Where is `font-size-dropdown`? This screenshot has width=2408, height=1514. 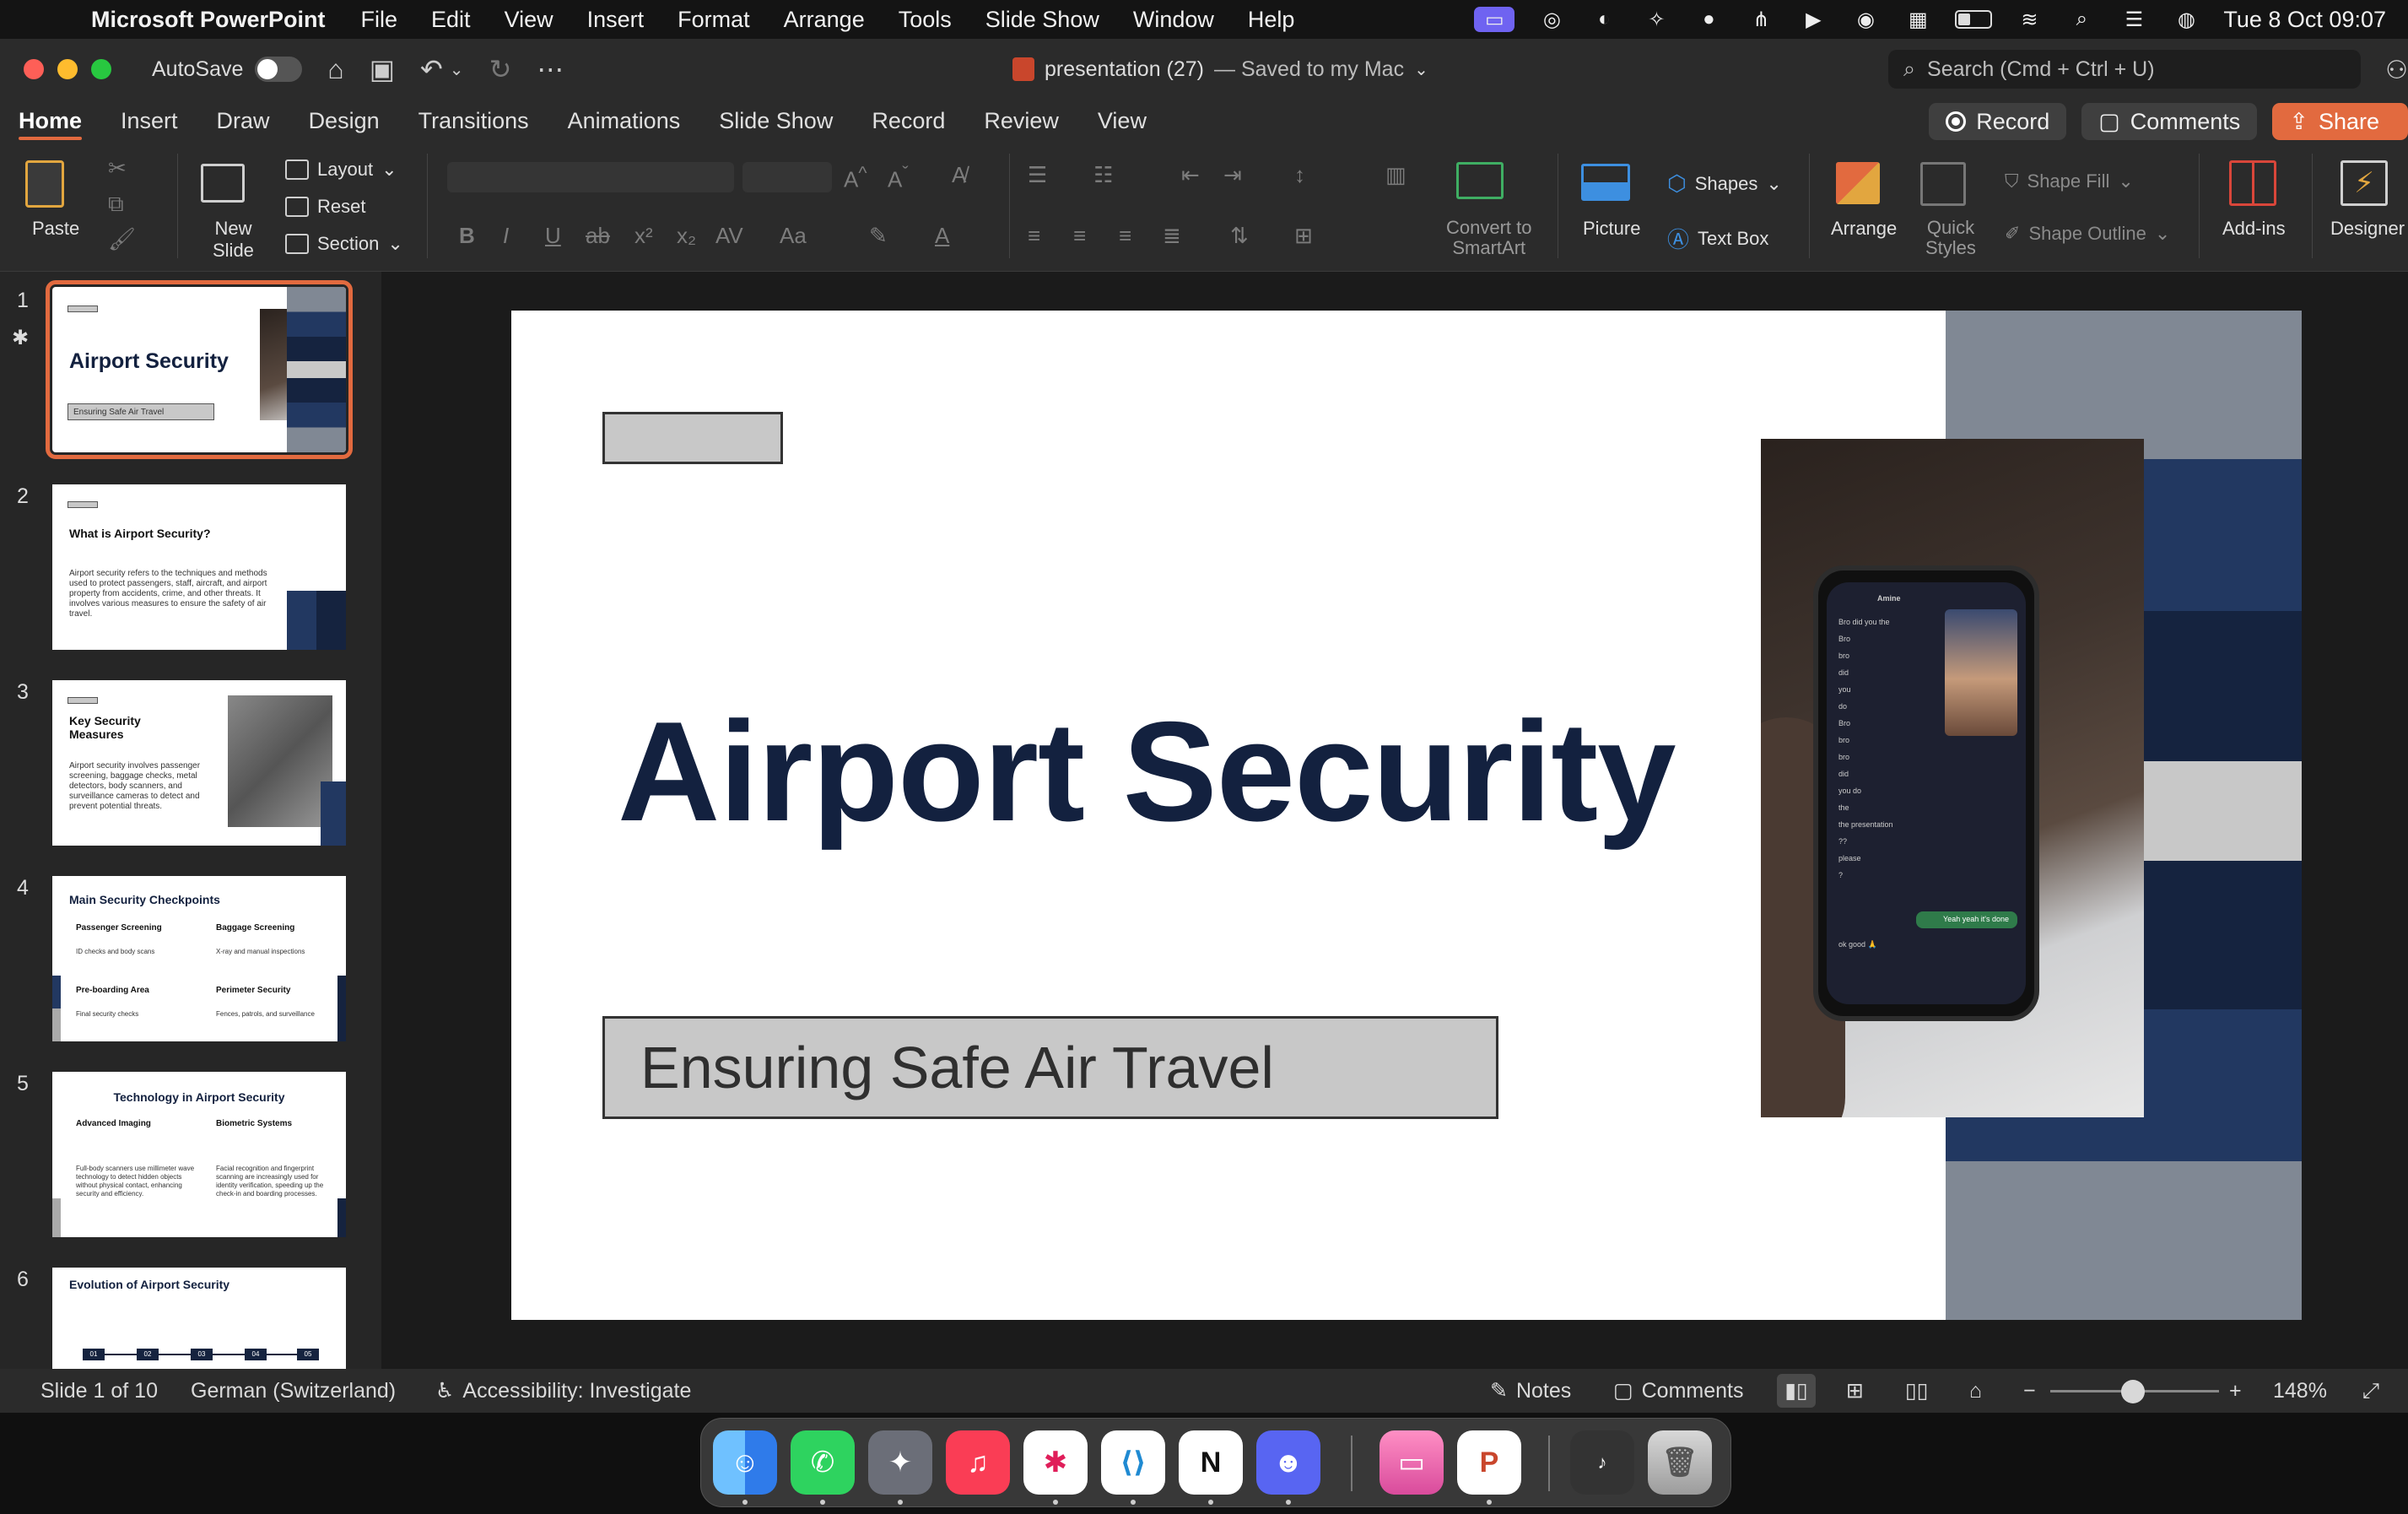
font-size-dropdown is located at coordinates (787, 177).